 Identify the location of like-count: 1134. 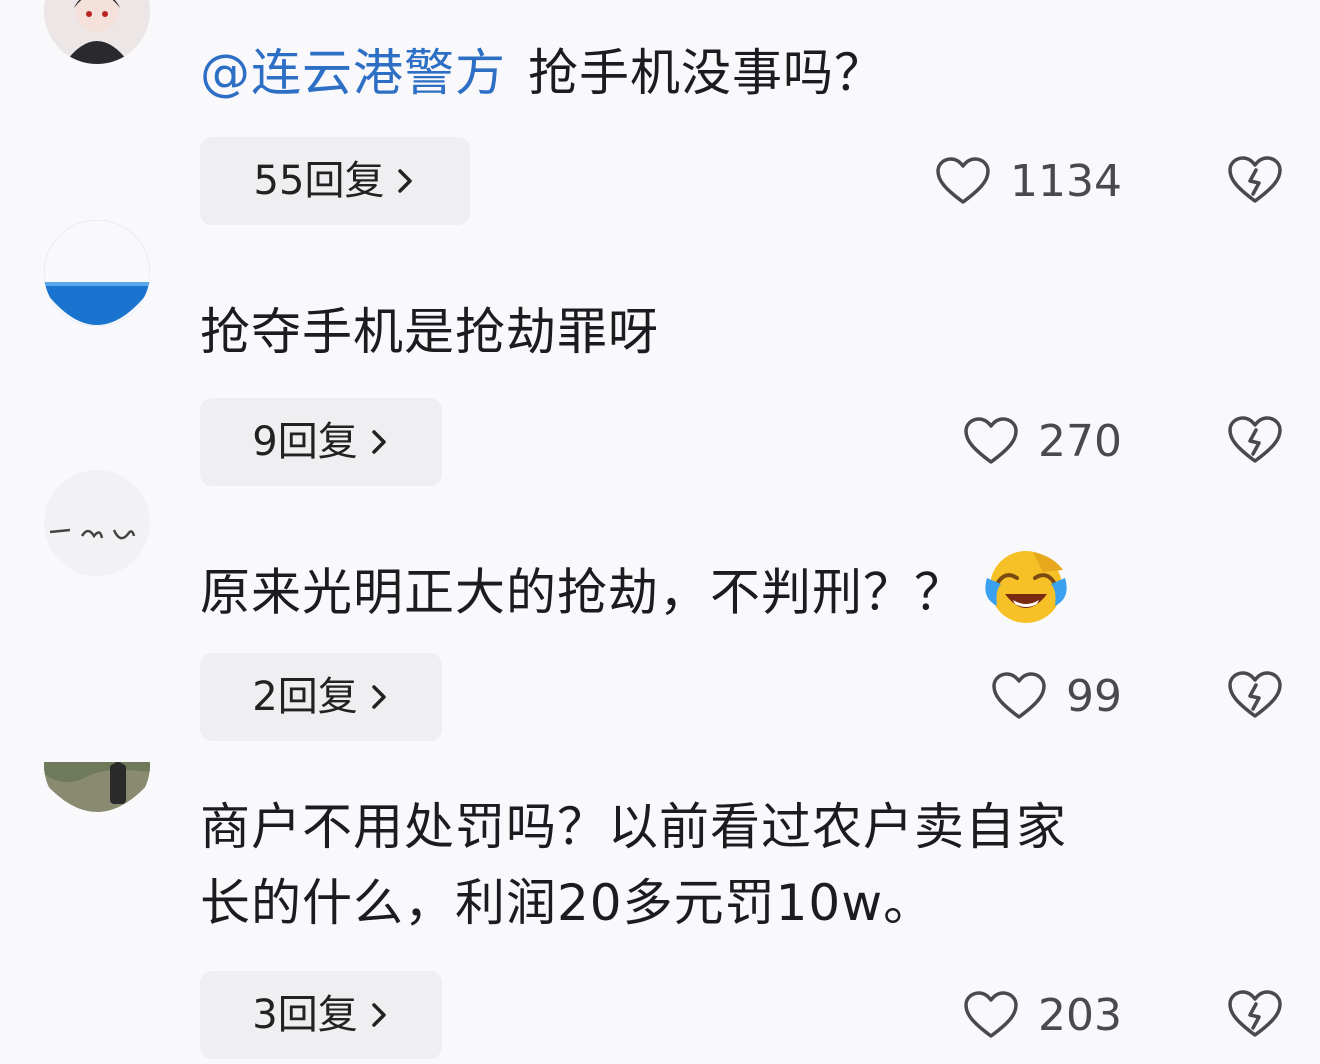
(1066, 181).